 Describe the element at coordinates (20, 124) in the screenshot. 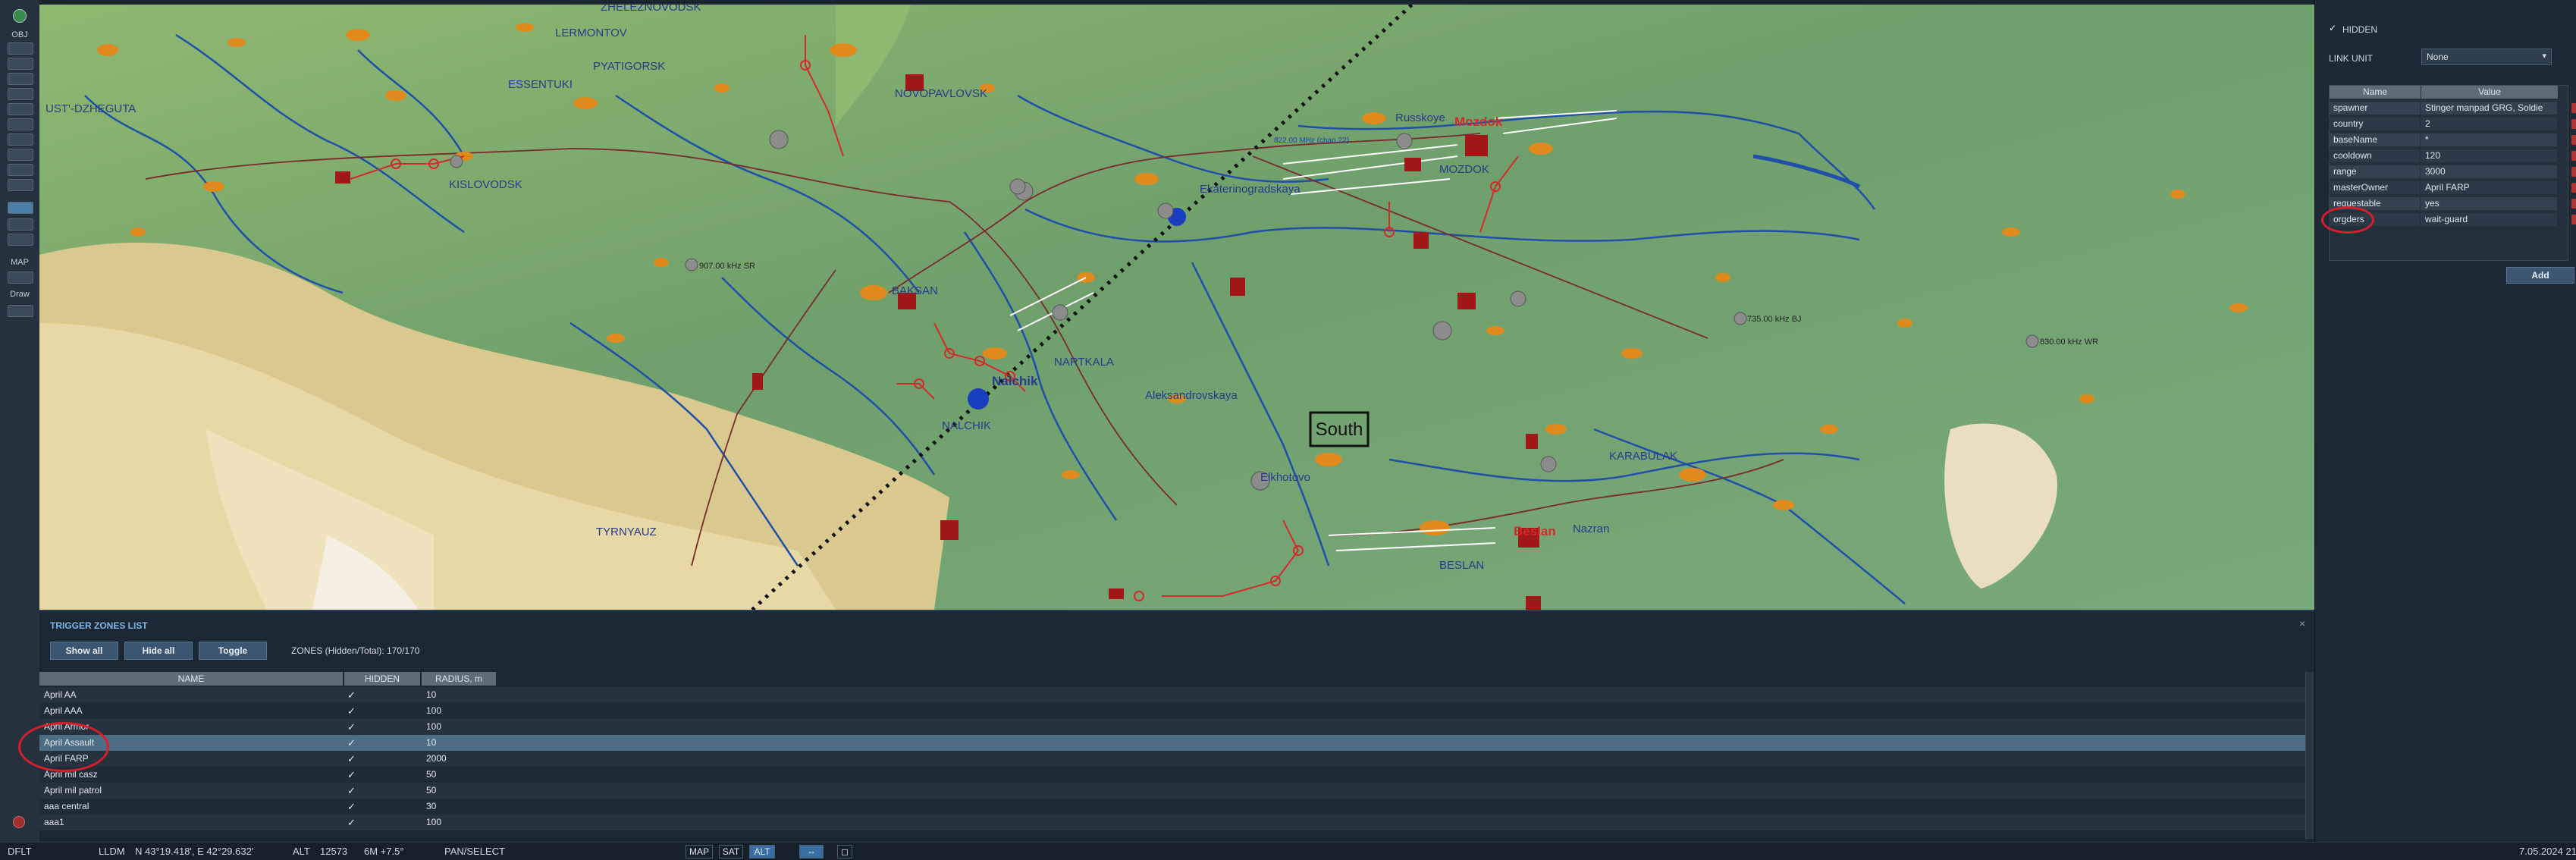

I see `group-tool-icon` at that location.